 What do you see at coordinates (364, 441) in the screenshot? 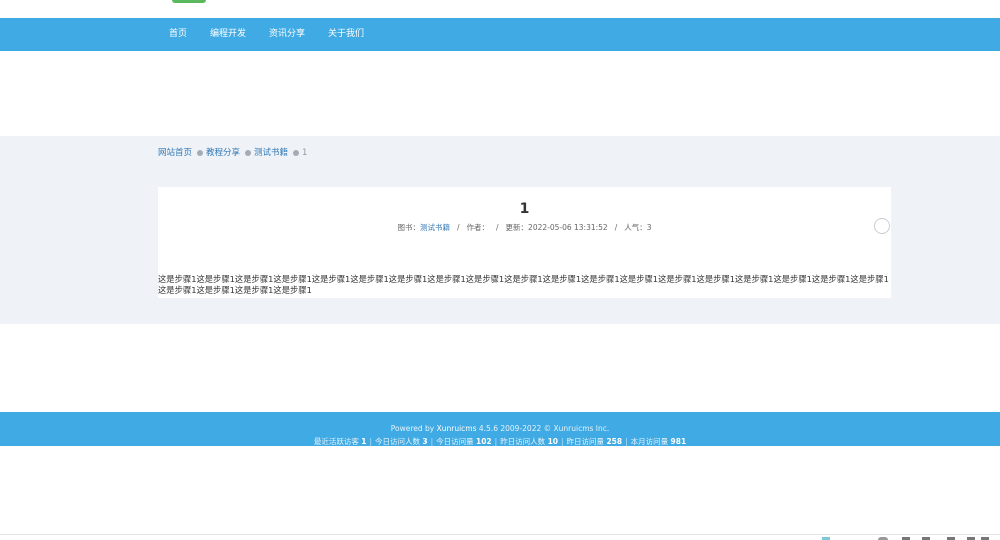
I see `stat-value: 1` at bounding box center [364, 441].